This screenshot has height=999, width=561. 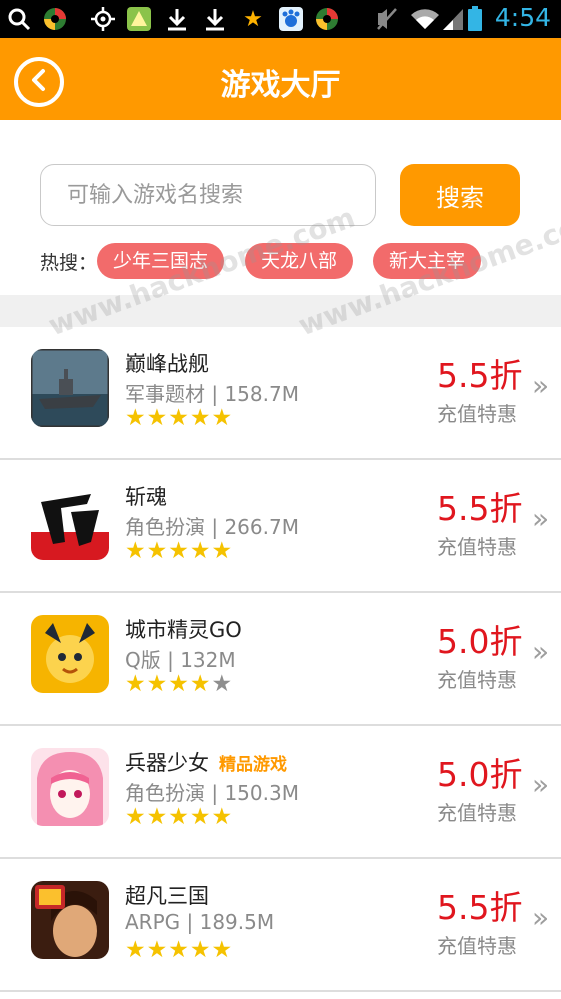 What do you see at coordinates (212, 394) in the screenshot?
I see `game-meta: 军事题材 | 158.7M` at bounding box center [212, 394].